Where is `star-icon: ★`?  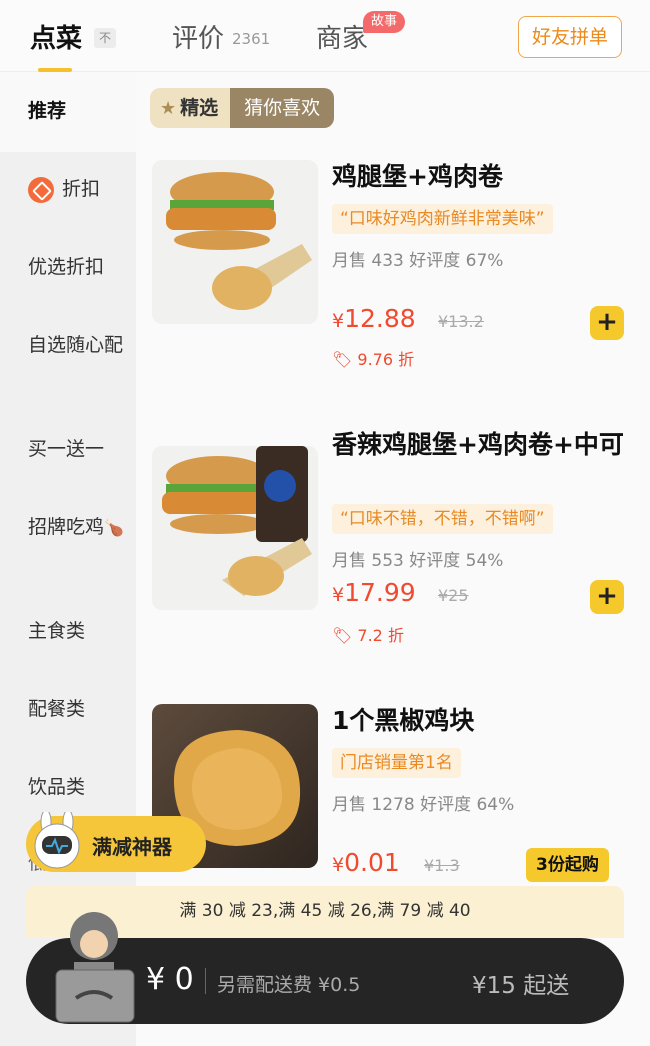 star-icon: ★ is located at coordinates (168, 108).